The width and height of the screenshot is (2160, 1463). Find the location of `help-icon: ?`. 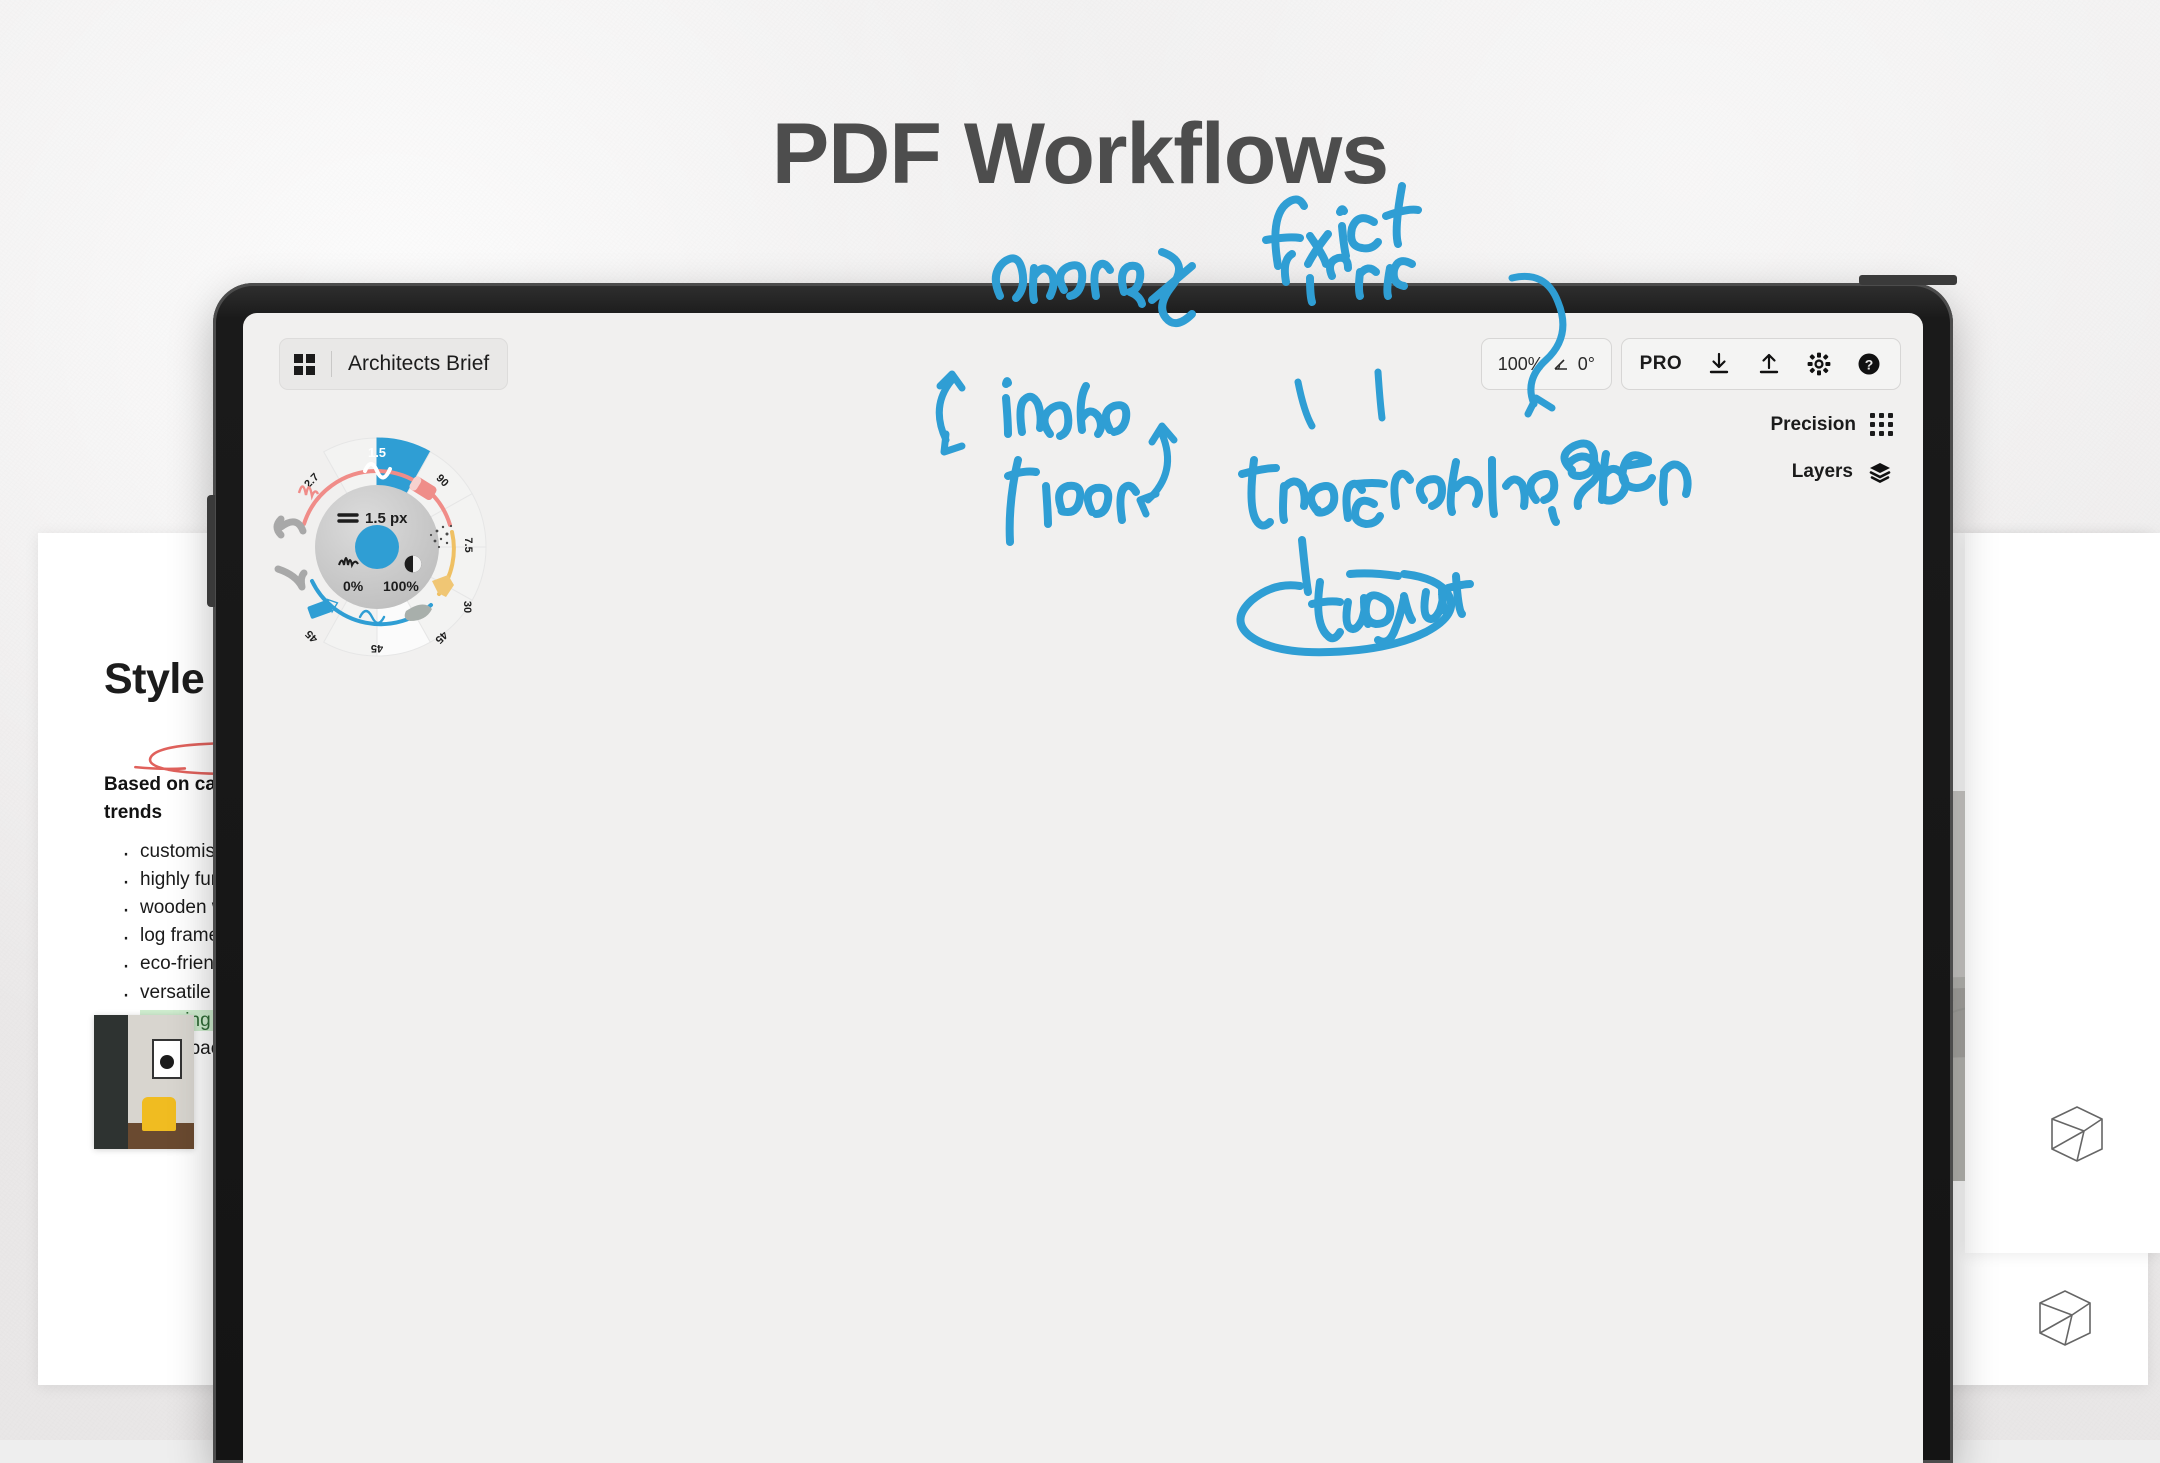

help-icon: ? is located at coordinates (1869, 364).